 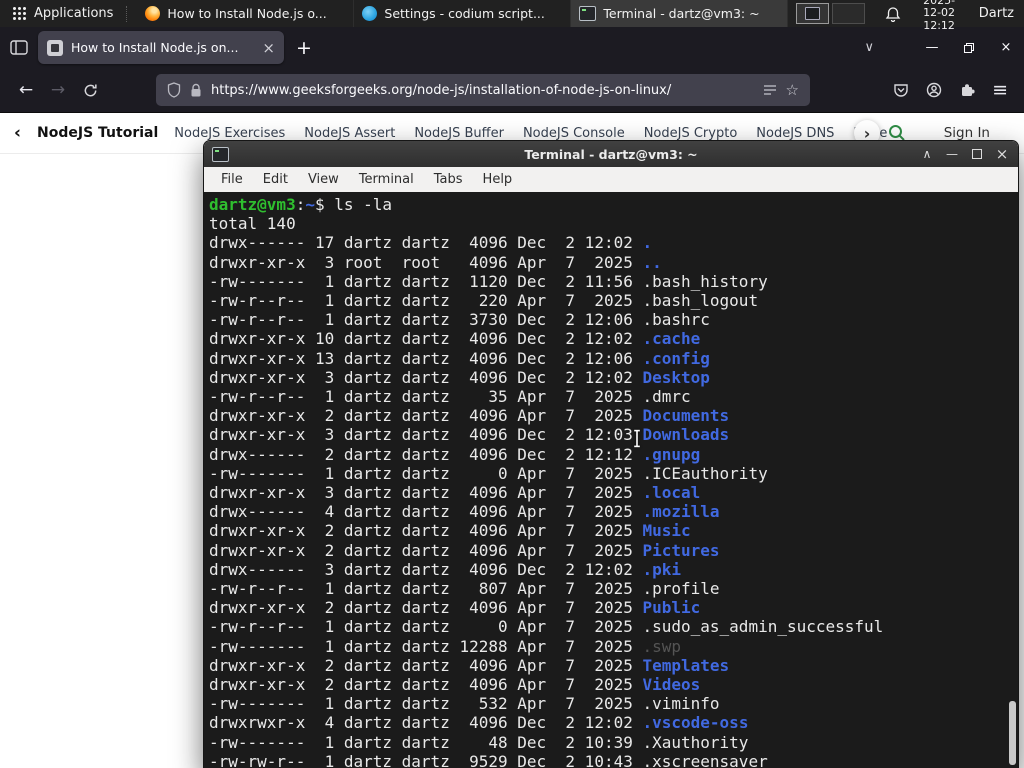 I want to click on shield-icon, so click(x=174, y=90).